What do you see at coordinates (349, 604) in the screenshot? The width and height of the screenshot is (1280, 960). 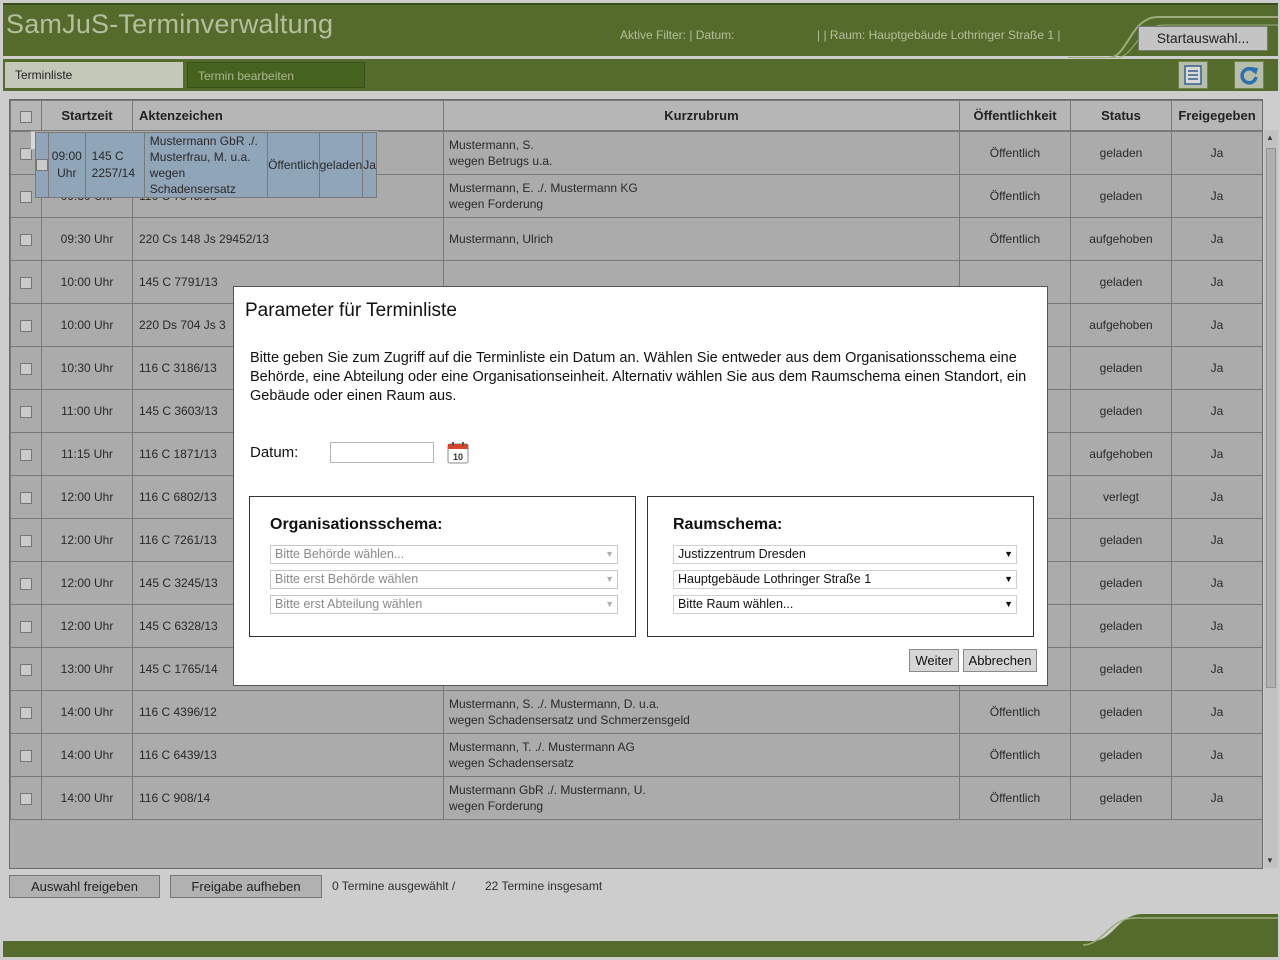 I see `org-unit-select-value: Bitte erst Abteilung wählen` at bounding box center [349, 604].